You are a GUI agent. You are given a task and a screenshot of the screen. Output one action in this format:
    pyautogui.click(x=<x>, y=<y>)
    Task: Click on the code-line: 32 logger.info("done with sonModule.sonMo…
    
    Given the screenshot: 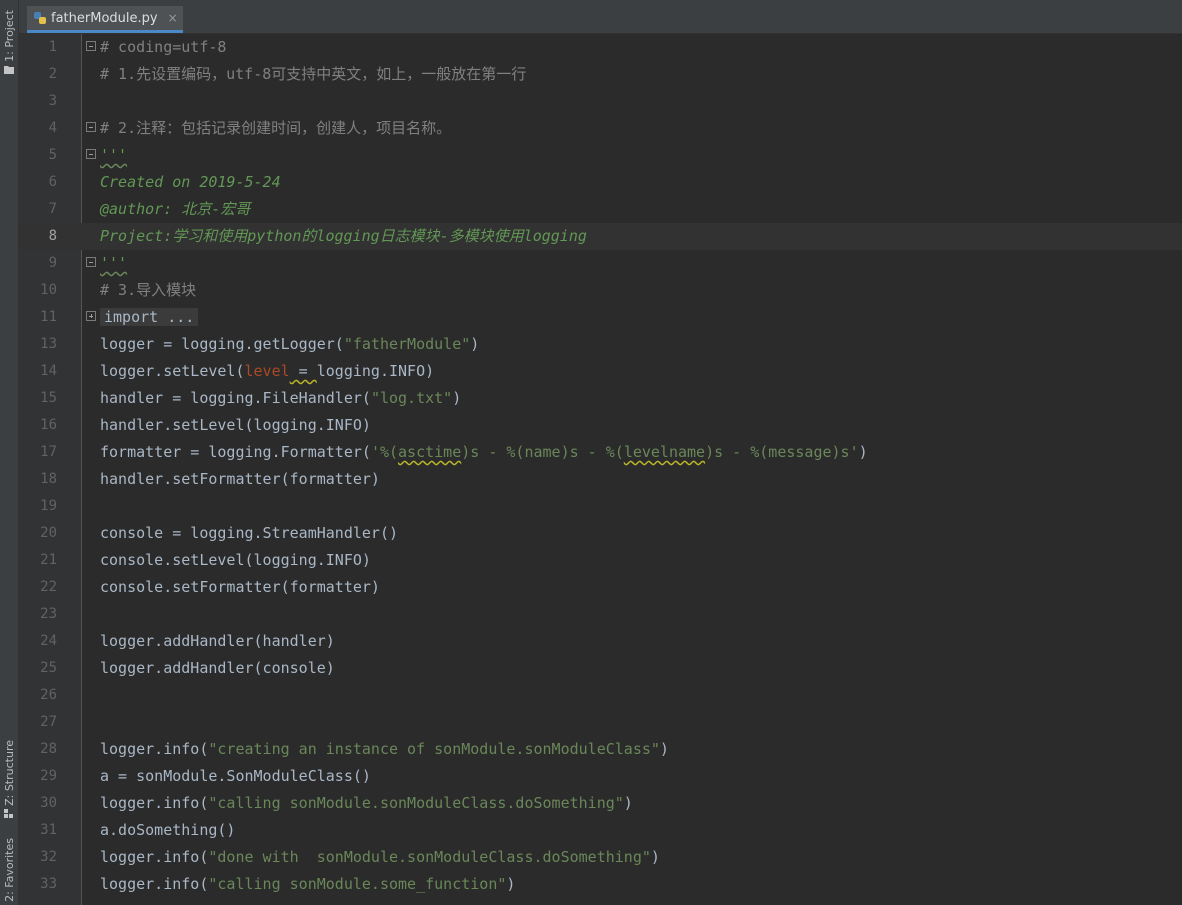 What is the action you would take?
    pyautogui.click(x=600, y=857)
    